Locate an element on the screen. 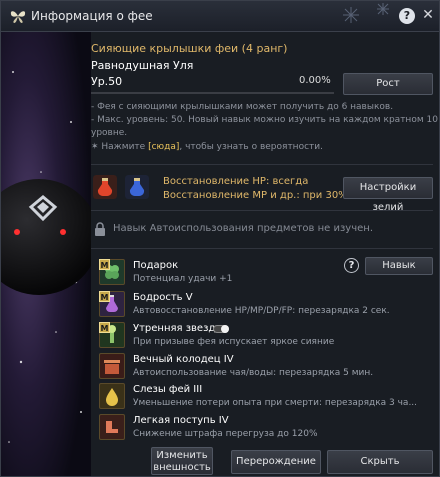 The height and width of the screenshot is (477, 440). fairy-tears-icon is located at coordinates (112, 397).